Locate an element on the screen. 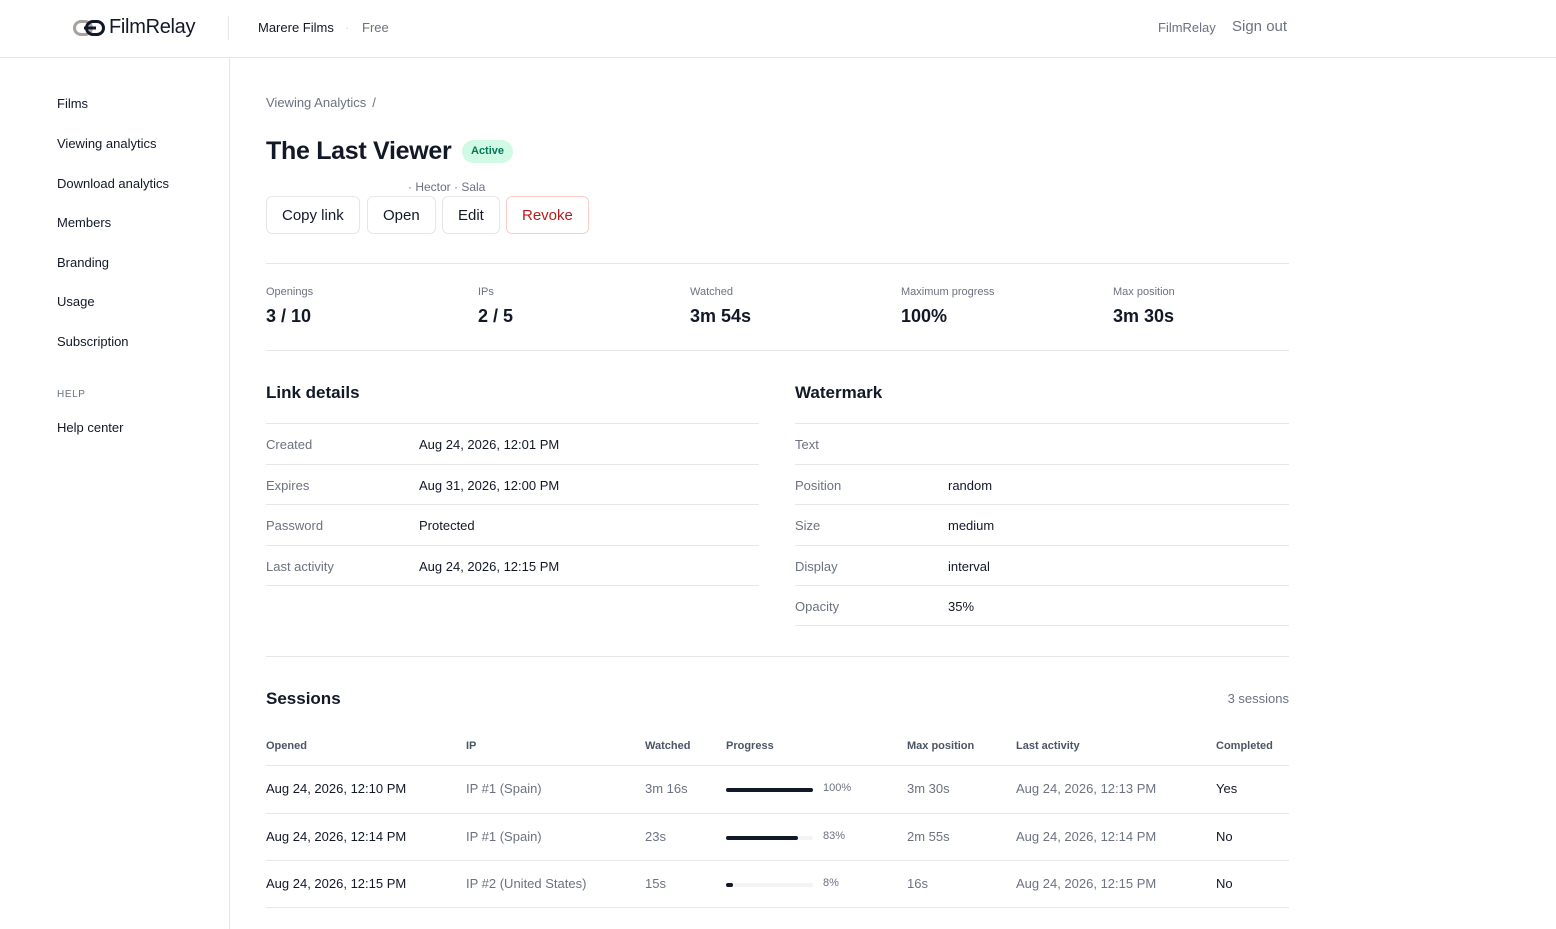  watermark-title: Watermark is located at coordinates (839, 392).